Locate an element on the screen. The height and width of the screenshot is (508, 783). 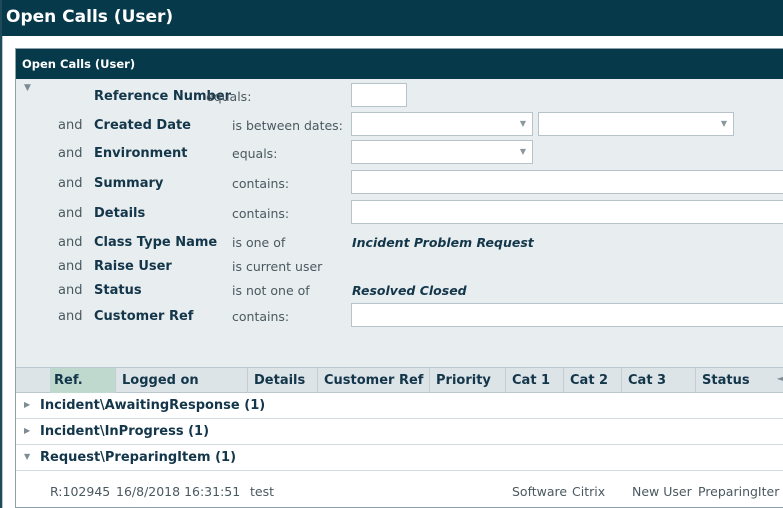
group-label: Incident\InProgress (1) is located at coordinates (125, 431).